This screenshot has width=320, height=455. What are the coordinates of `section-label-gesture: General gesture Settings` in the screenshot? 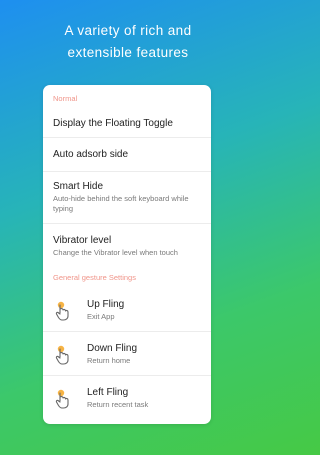 It's located at (94, 277).